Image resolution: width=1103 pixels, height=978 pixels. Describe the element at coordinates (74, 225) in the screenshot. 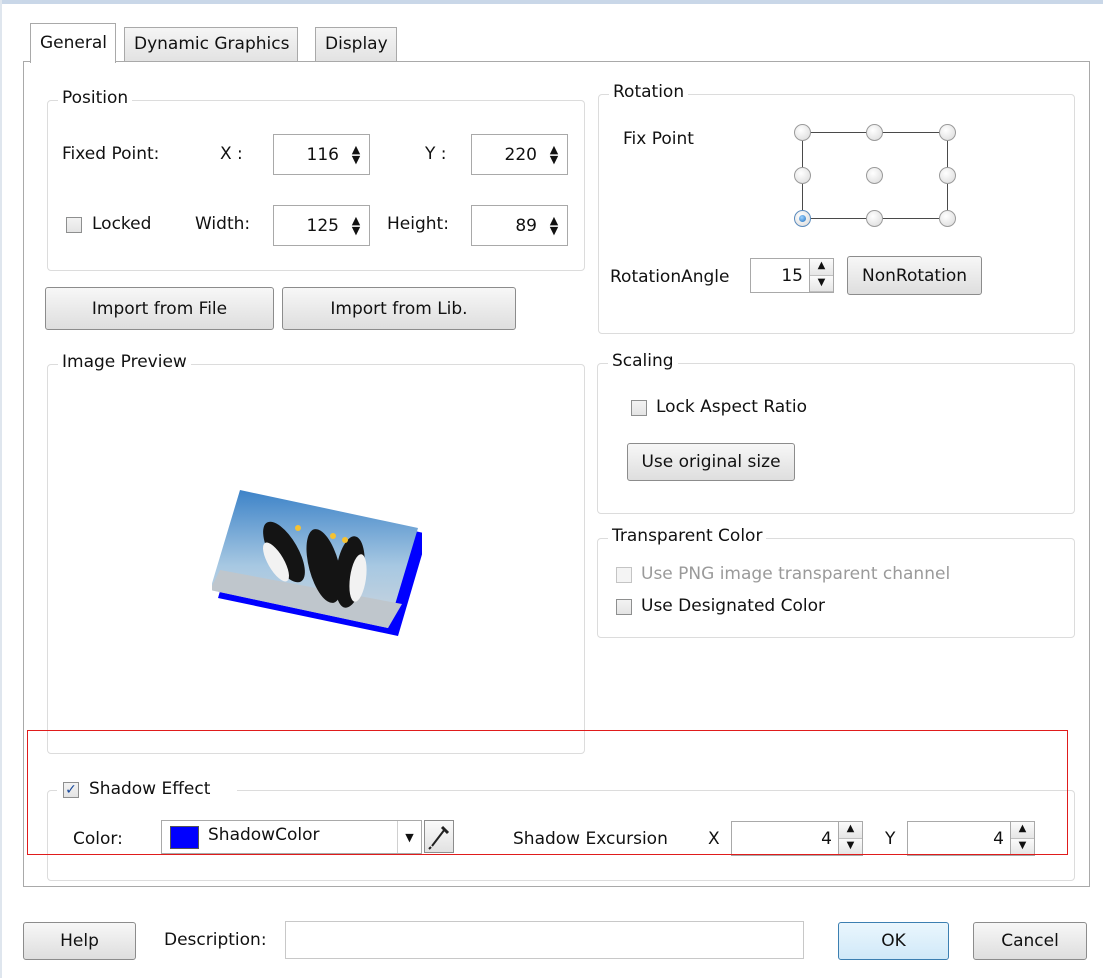

I see `locked-checkbox` at that location.